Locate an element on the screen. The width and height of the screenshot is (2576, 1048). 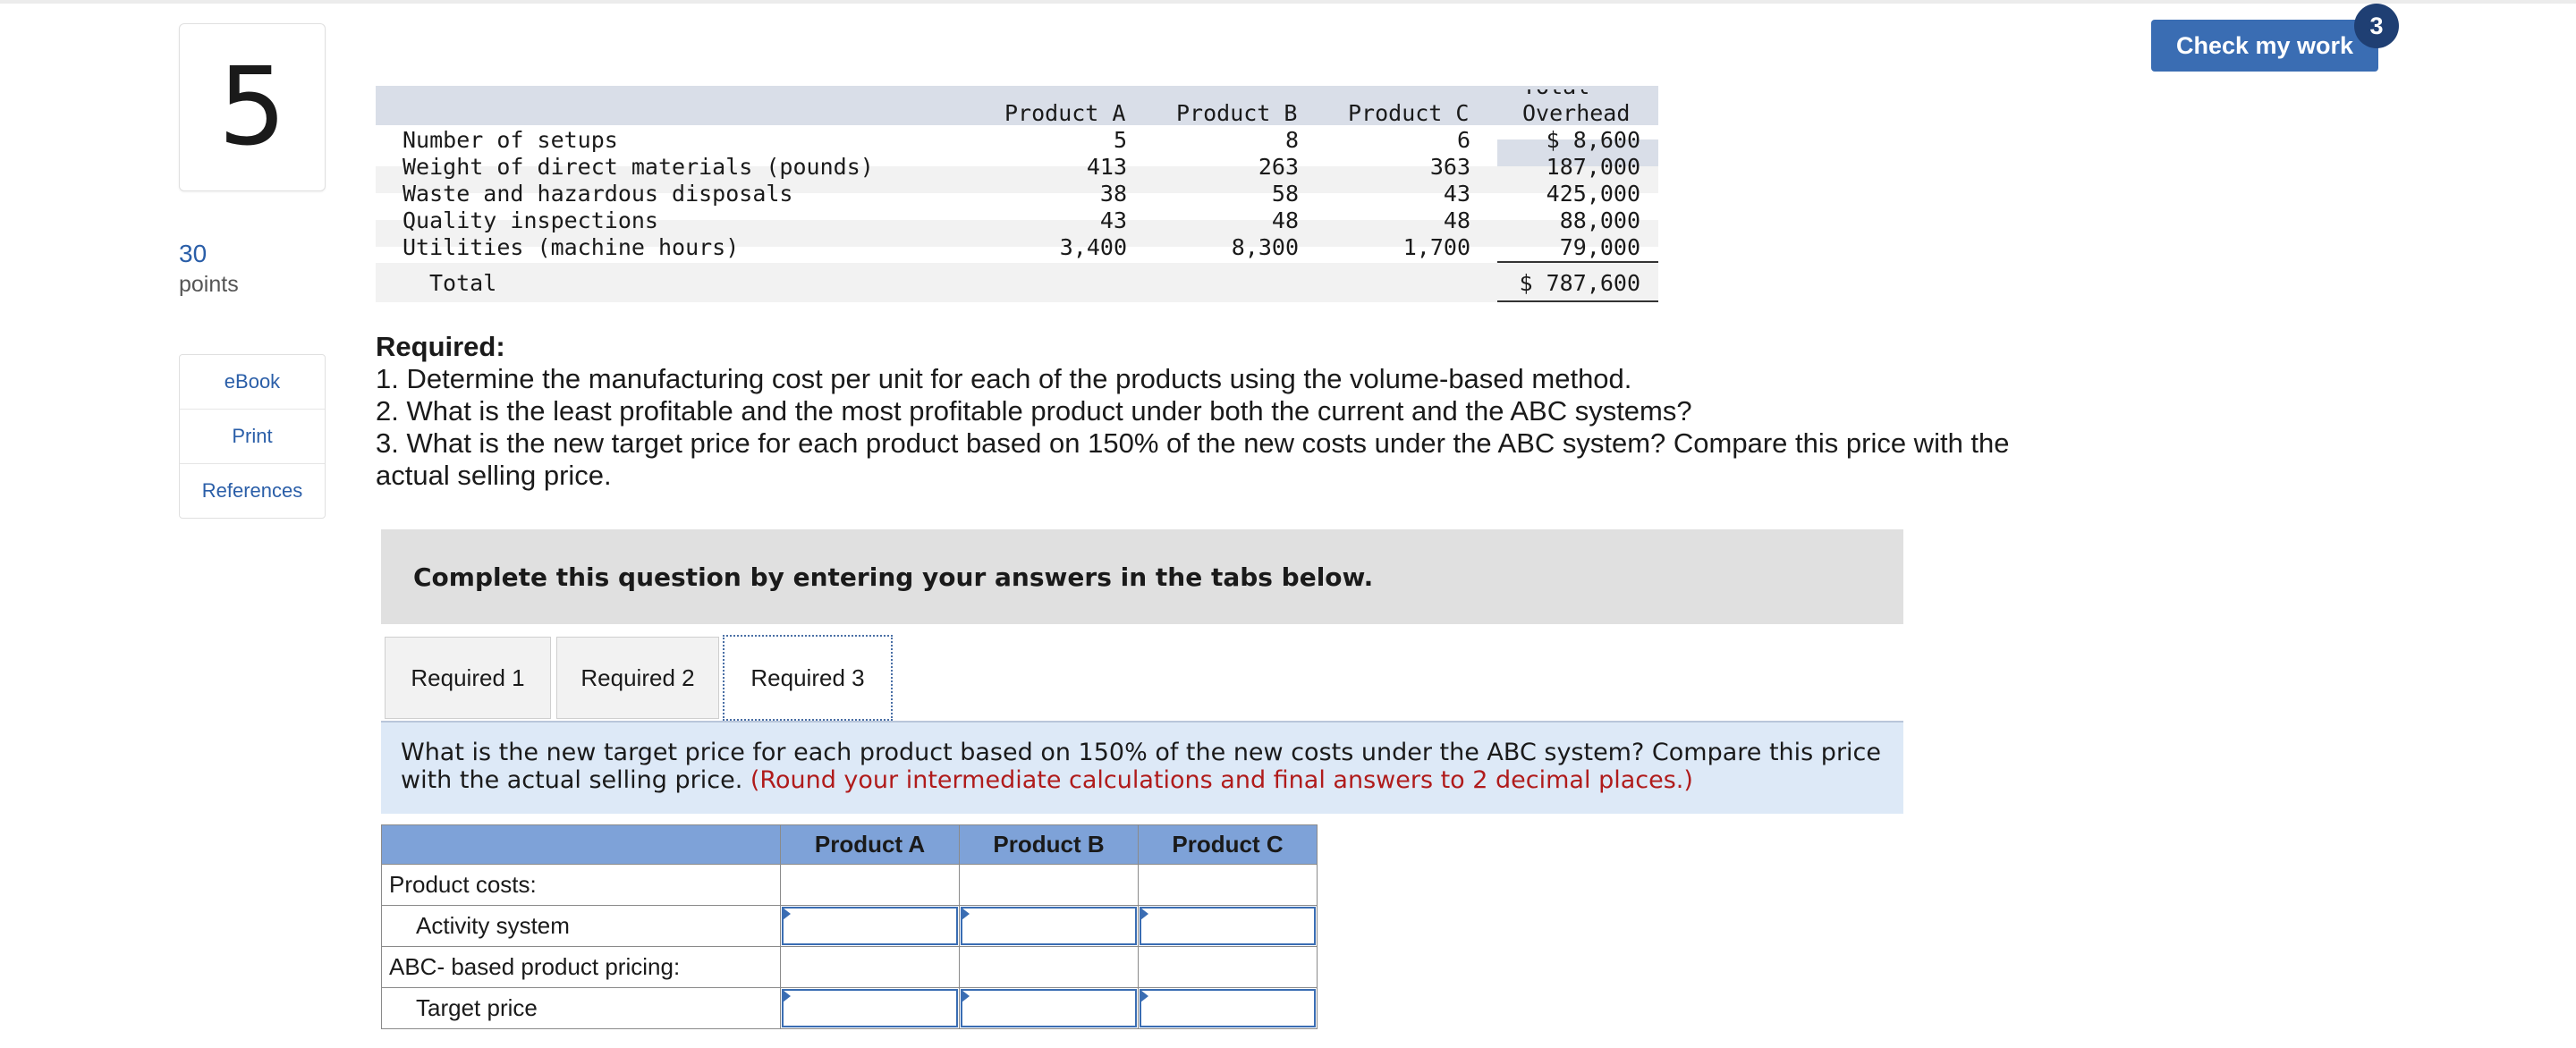
attempts-badge: 3 is located at coordinates (2376, 26).